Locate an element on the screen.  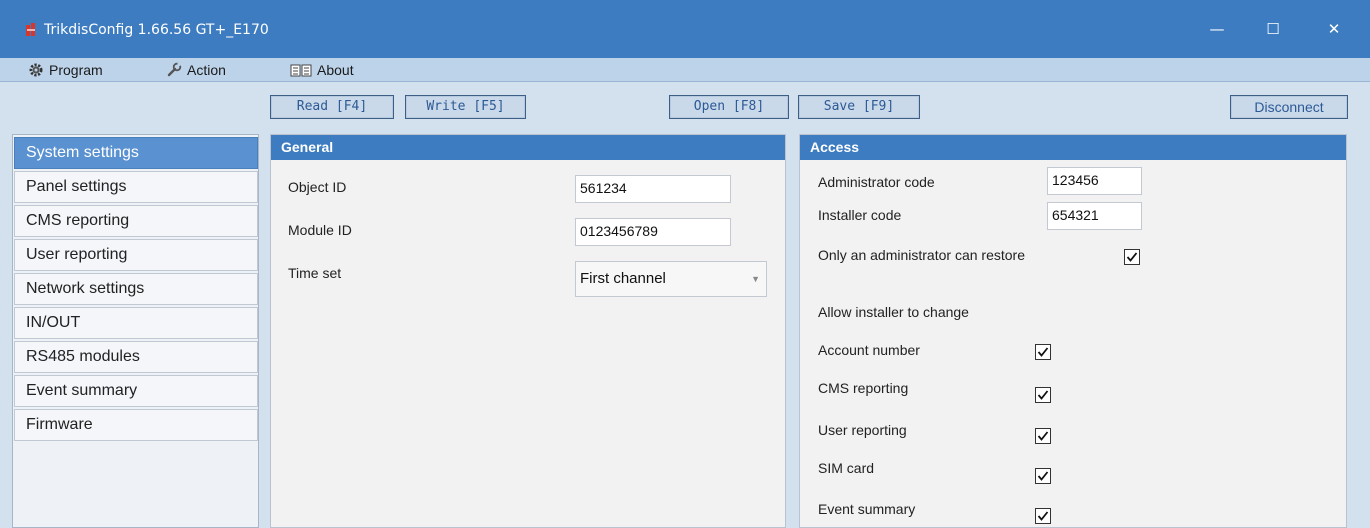
permission-event-summary-checkbox is located at coordinates (1043, 516).